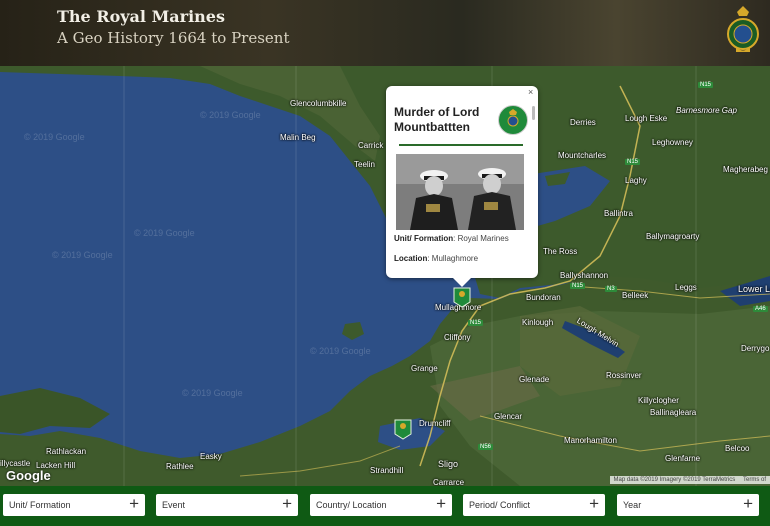 The image size is (770, 526). I want to click on place-label: Carrarce, so click(449, 482).